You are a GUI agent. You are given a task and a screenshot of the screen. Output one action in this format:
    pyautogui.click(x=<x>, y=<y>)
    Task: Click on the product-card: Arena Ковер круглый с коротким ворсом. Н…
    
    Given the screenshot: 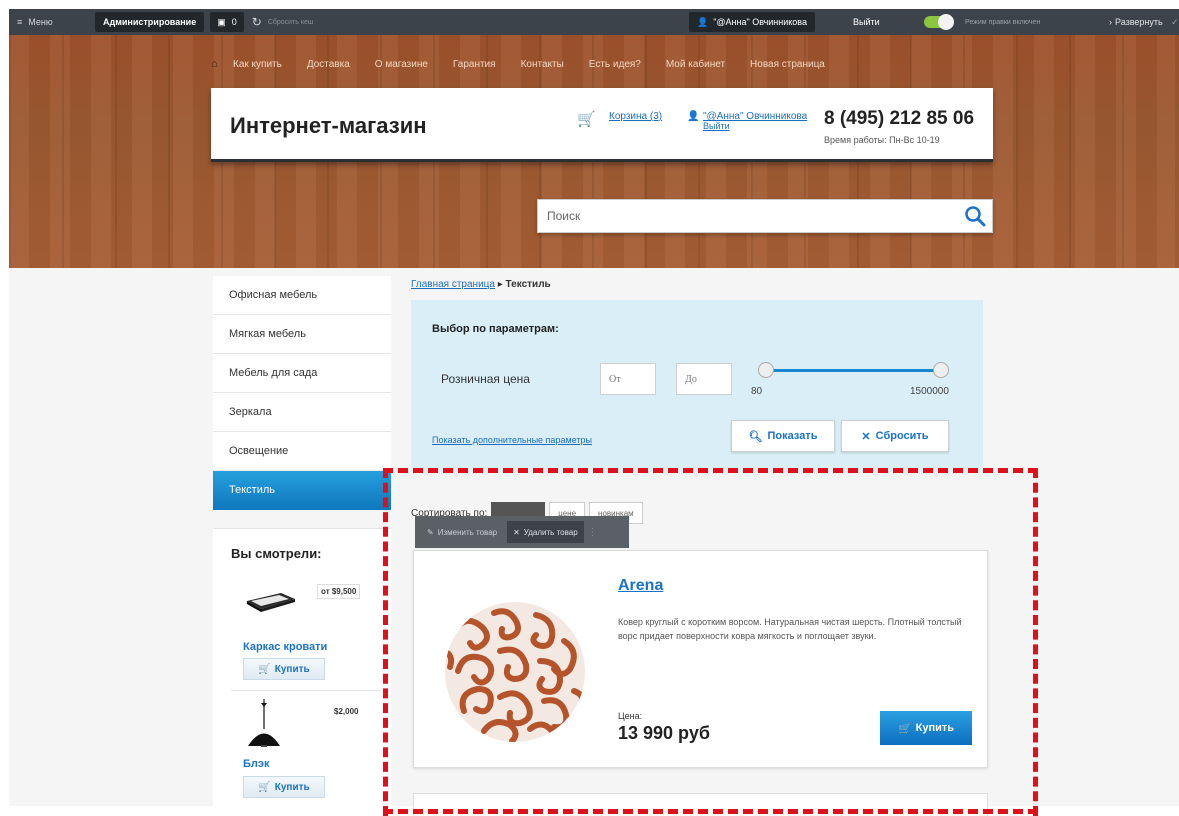 What is the action you would take?
    pyautogui.click(x=700, y=659)
    